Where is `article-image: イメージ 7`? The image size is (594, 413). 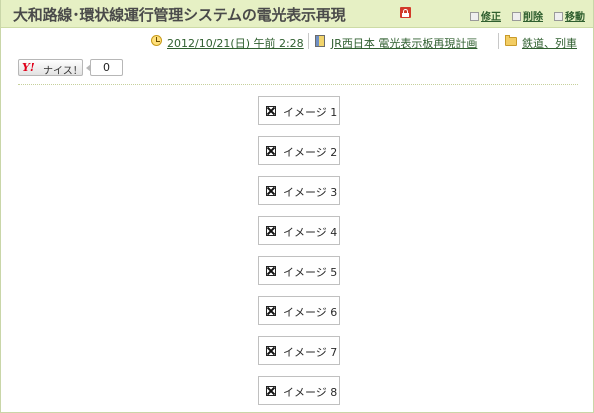
article-image: イメージ 7 is located at coordinates (299, 350).